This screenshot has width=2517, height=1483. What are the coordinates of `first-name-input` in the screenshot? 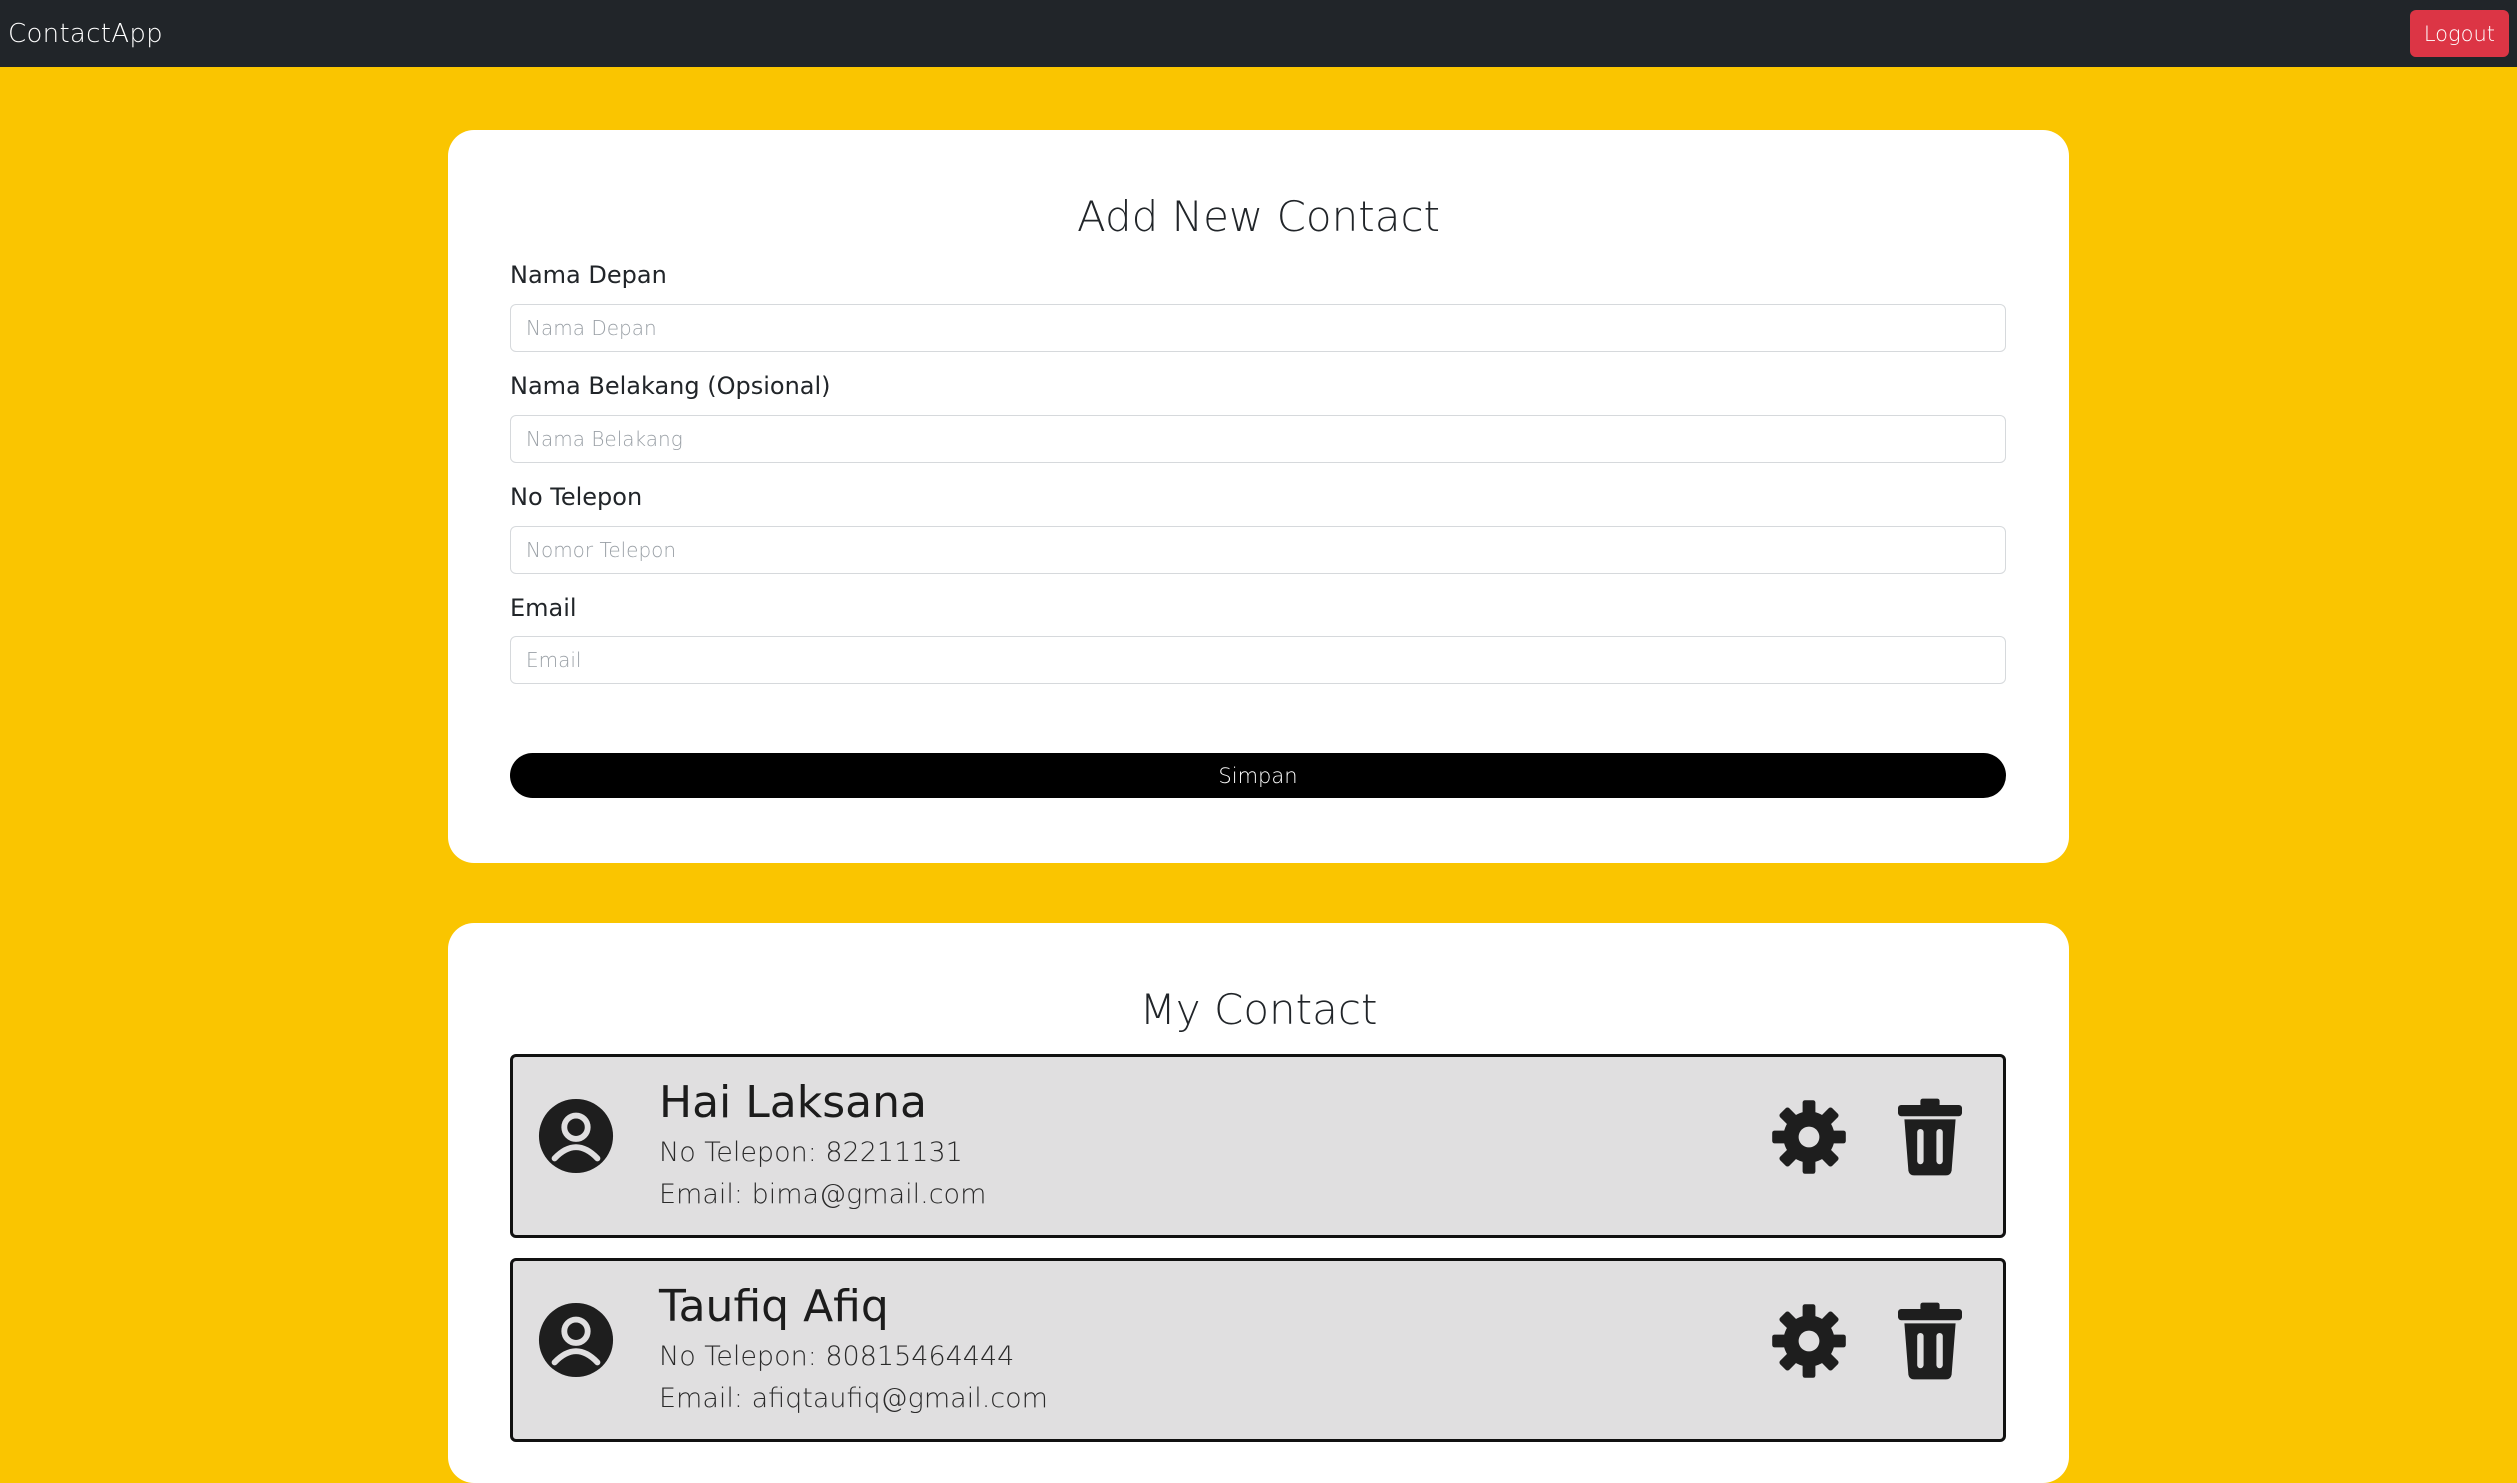 It's located at (1258, 328).